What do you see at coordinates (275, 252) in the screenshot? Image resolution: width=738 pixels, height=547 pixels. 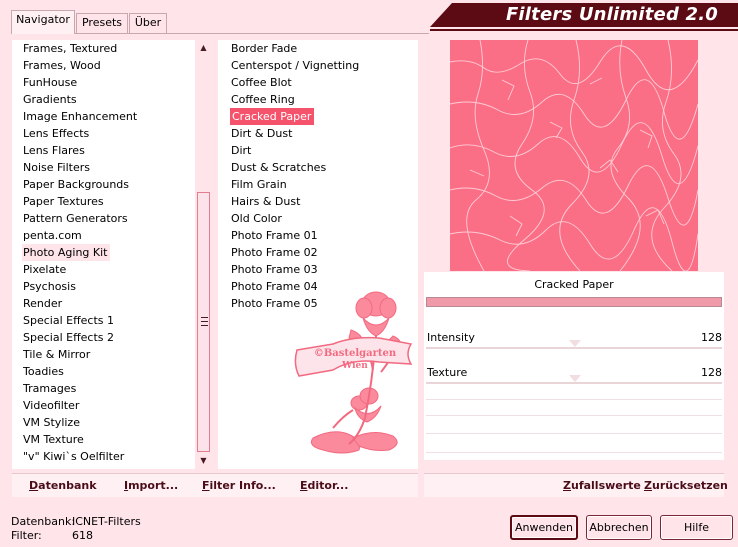 I see `filter-item: Photo Frame 02` at bounding box center [275, 252].